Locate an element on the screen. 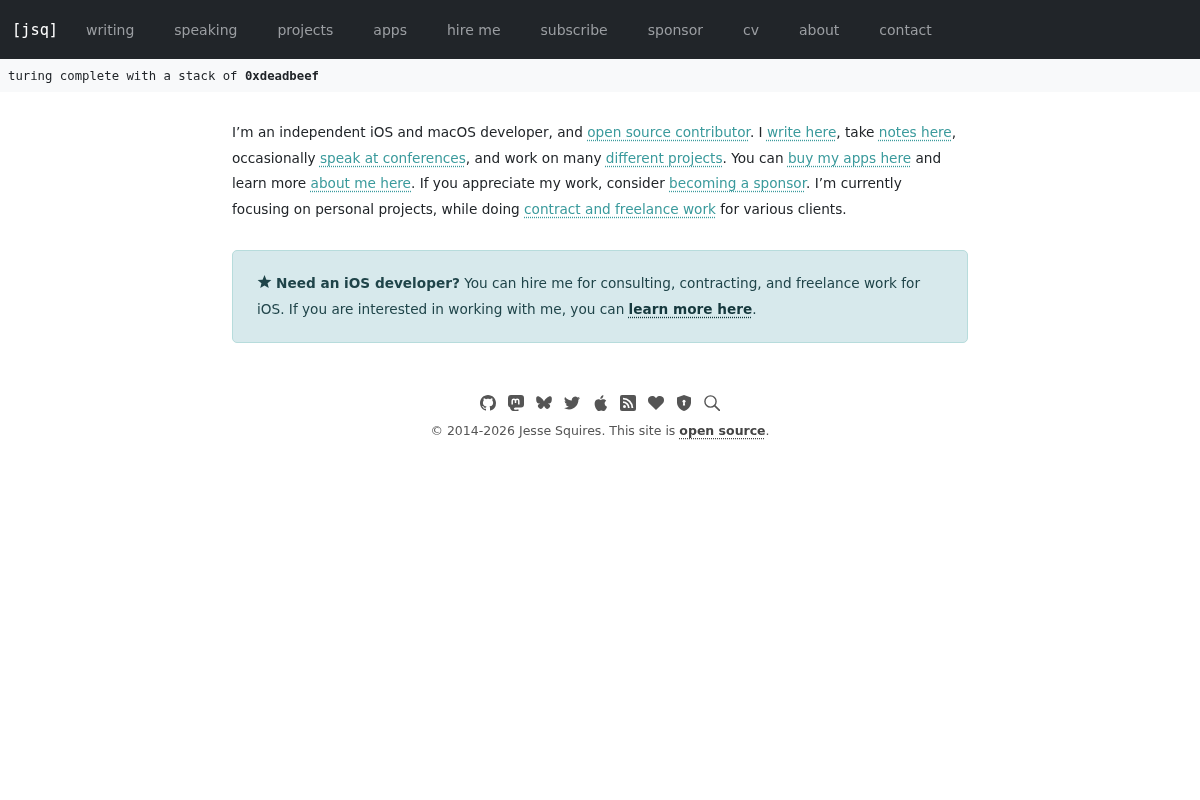 The image size is (1200, 800). rss-icon is located at coordinates (628, 403).